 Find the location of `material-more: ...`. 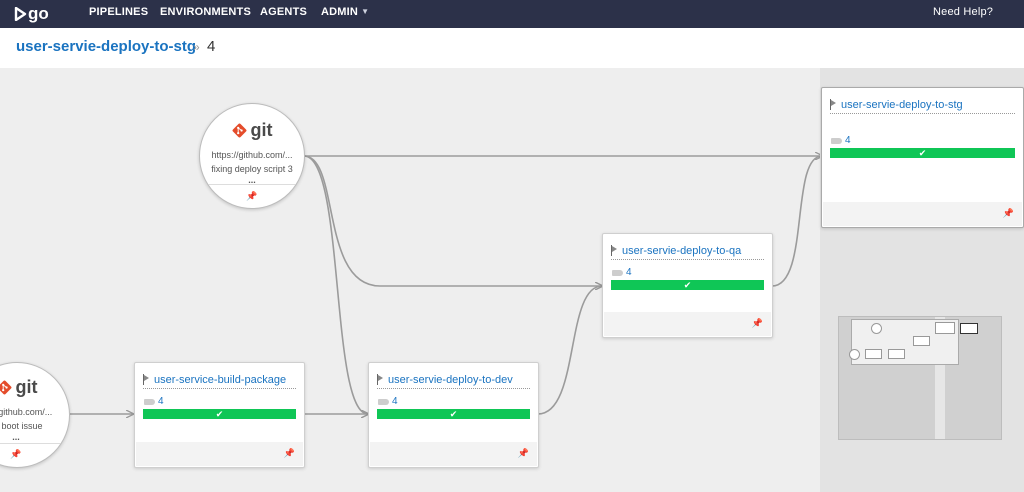

material-more: ... is located at coordinates (34, 437).